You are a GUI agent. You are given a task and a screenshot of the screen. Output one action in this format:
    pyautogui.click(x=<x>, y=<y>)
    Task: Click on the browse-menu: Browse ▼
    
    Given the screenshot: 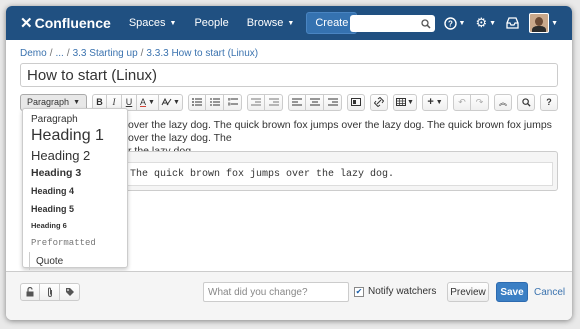 What is the action you would take?
    pyautogui.click(x=271, y=23)
    